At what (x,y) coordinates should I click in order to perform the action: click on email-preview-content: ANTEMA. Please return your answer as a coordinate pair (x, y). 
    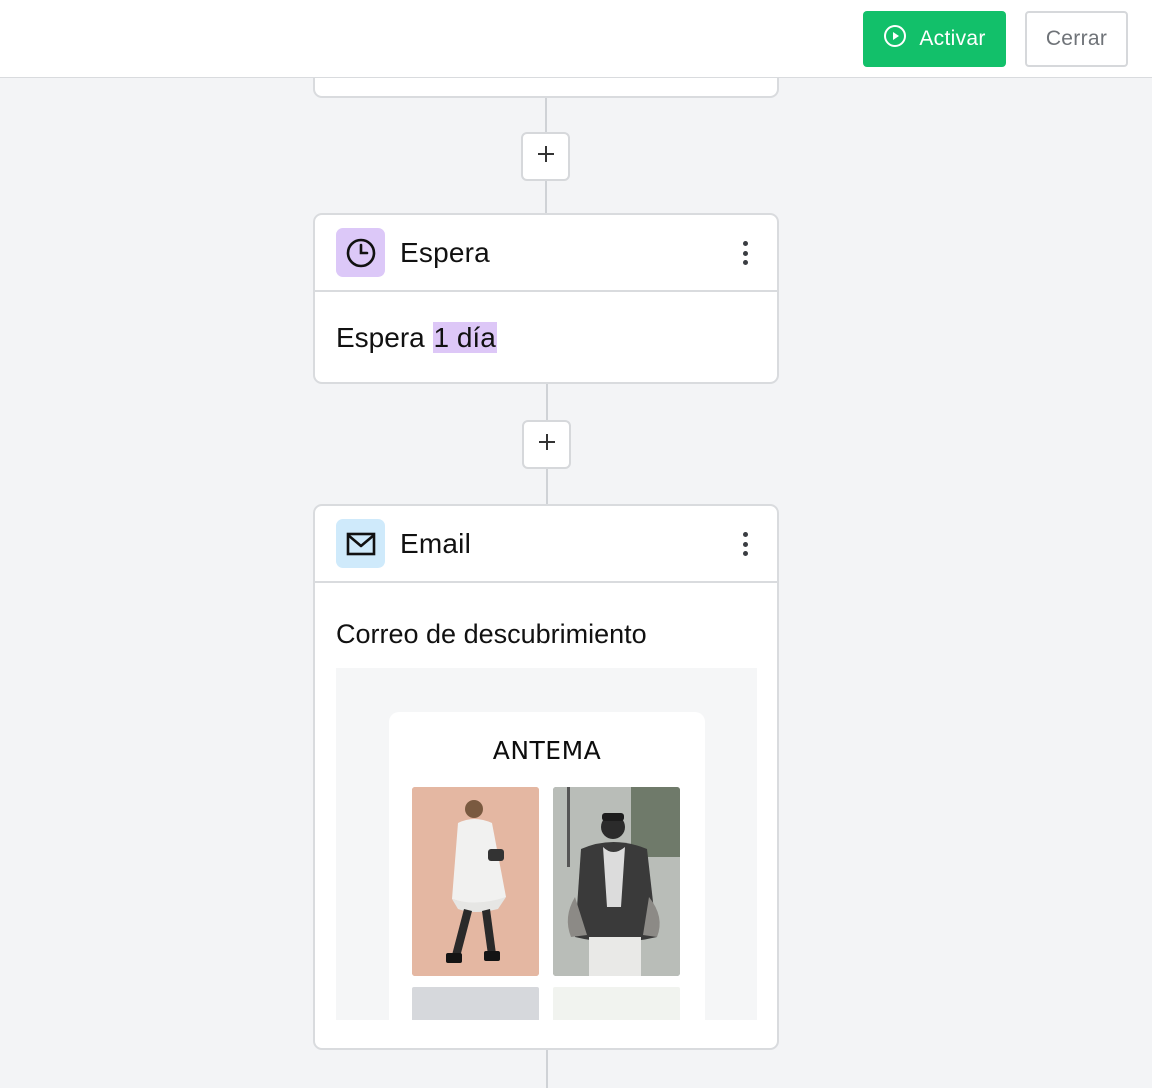
    Looking at the image, I should click on (547, 866).